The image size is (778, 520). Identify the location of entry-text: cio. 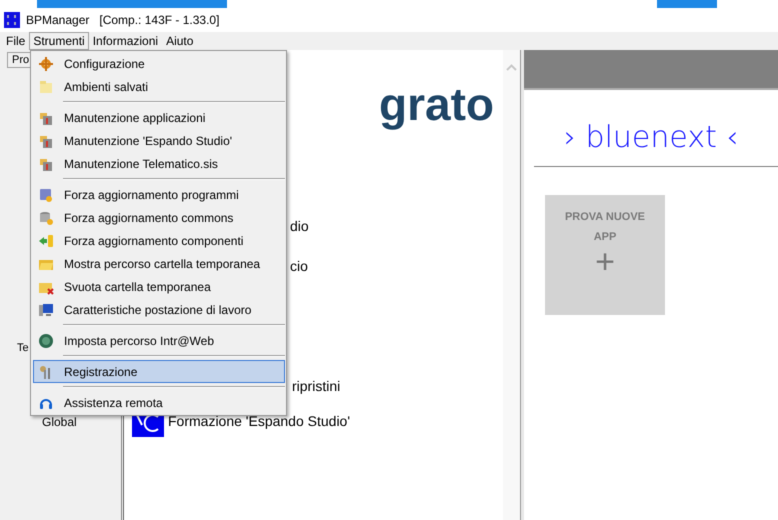
(299, 266).